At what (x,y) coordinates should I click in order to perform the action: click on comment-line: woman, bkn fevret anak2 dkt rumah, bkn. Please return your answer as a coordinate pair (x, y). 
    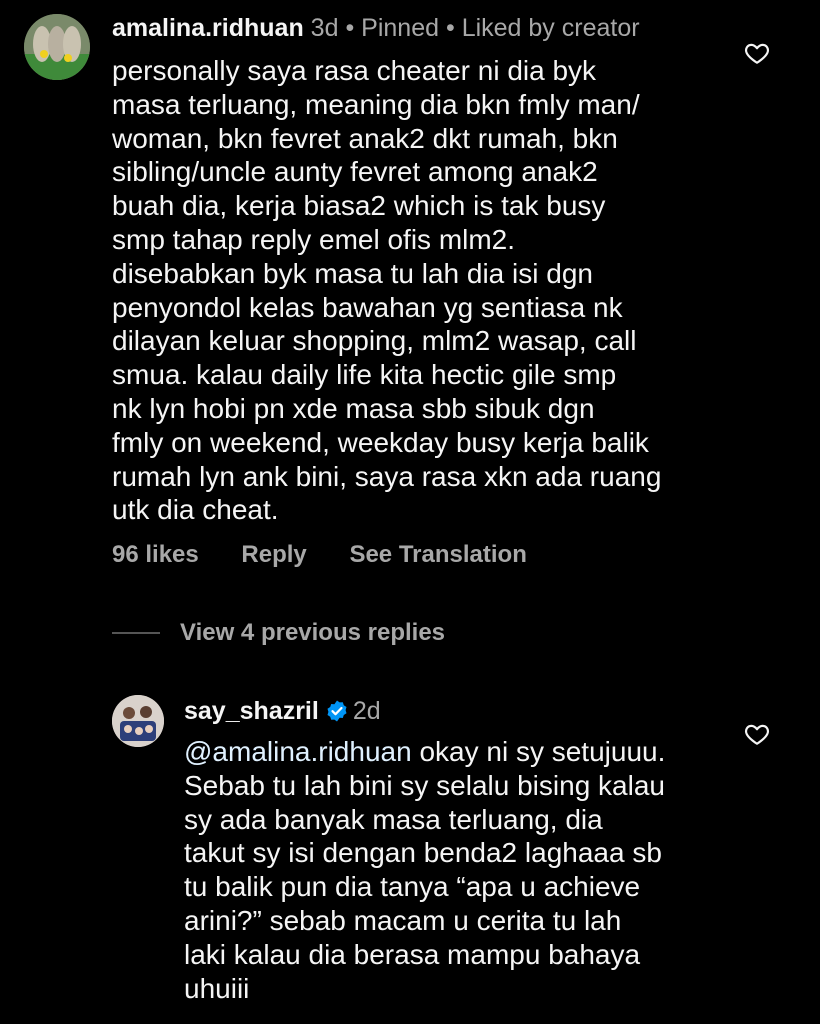
    Looking at the image, I should click on (365, 138).